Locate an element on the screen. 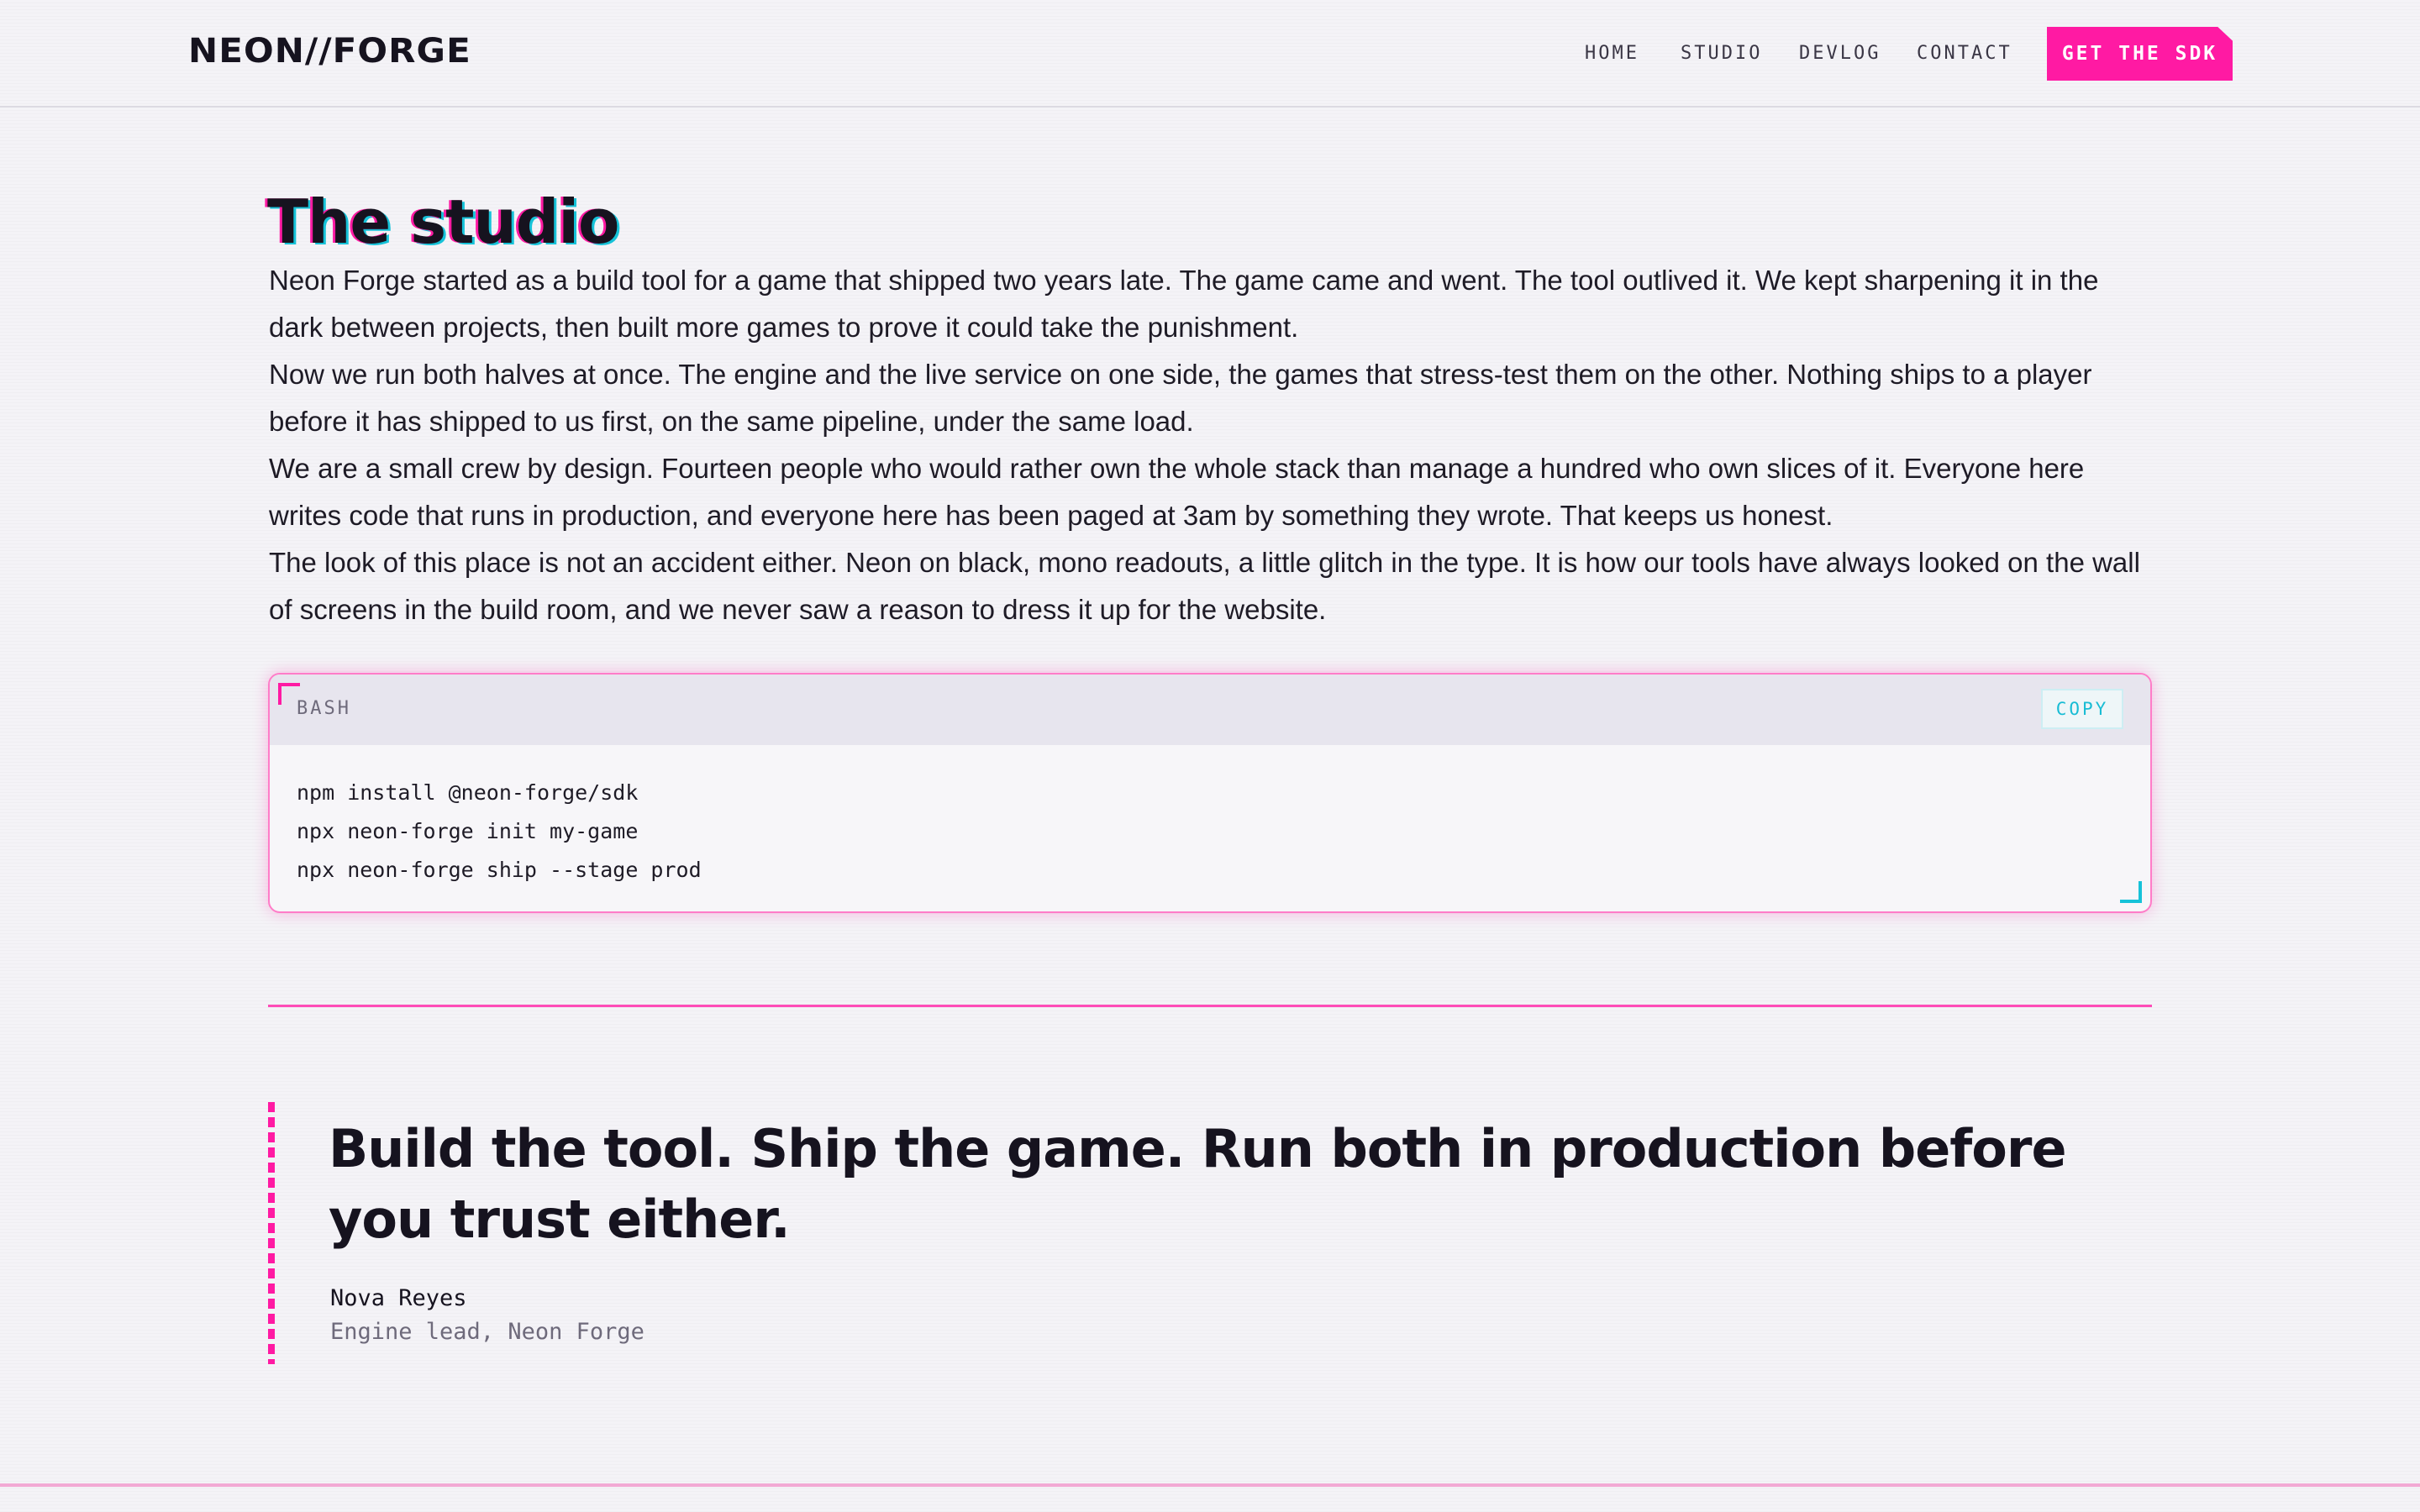 The image size is (2420, 1512). section-divider is located at coordinates (1210, 1006).